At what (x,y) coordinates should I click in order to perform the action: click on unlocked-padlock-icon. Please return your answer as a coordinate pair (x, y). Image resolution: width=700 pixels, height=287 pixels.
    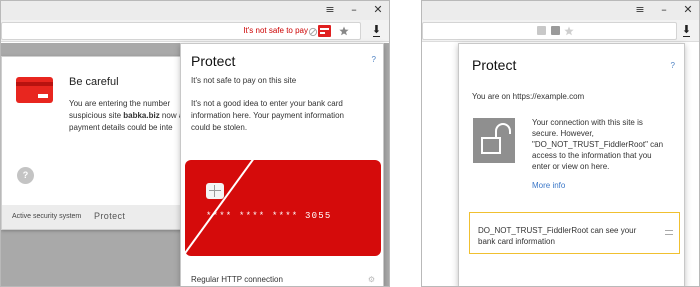
    Looking at the image, I should click on (494, 140).